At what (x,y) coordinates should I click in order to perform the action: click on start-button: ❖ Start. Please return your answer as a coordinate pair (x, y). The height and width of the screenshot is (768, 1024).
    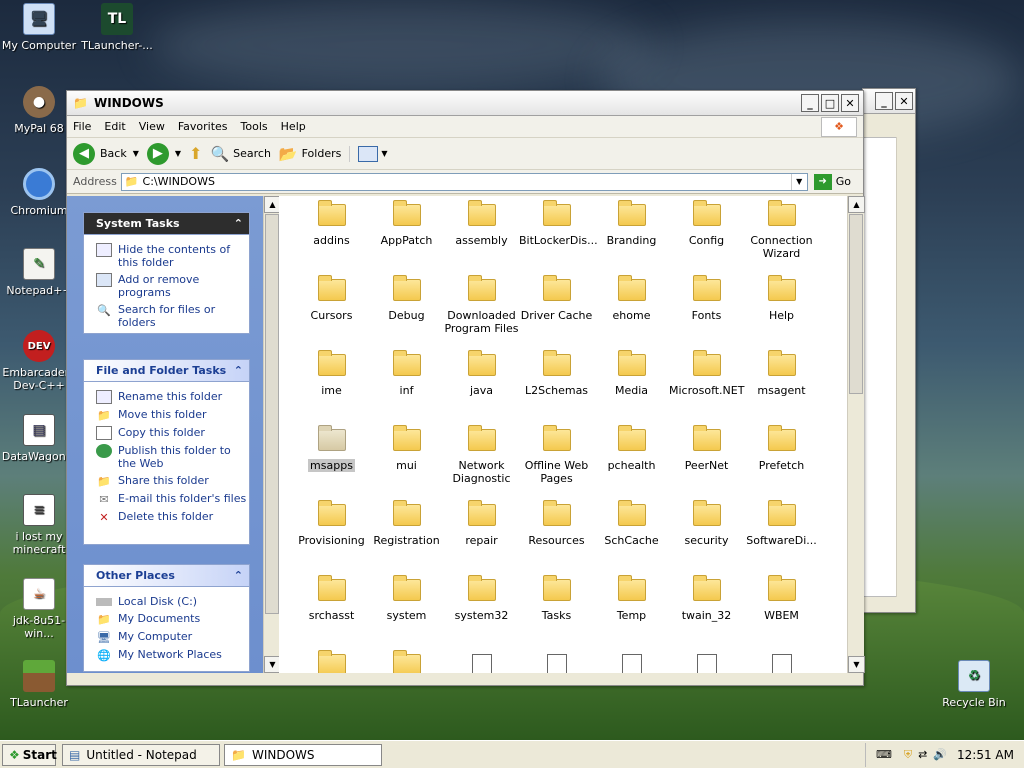
    Looking at the image, I should click on (29, 754).